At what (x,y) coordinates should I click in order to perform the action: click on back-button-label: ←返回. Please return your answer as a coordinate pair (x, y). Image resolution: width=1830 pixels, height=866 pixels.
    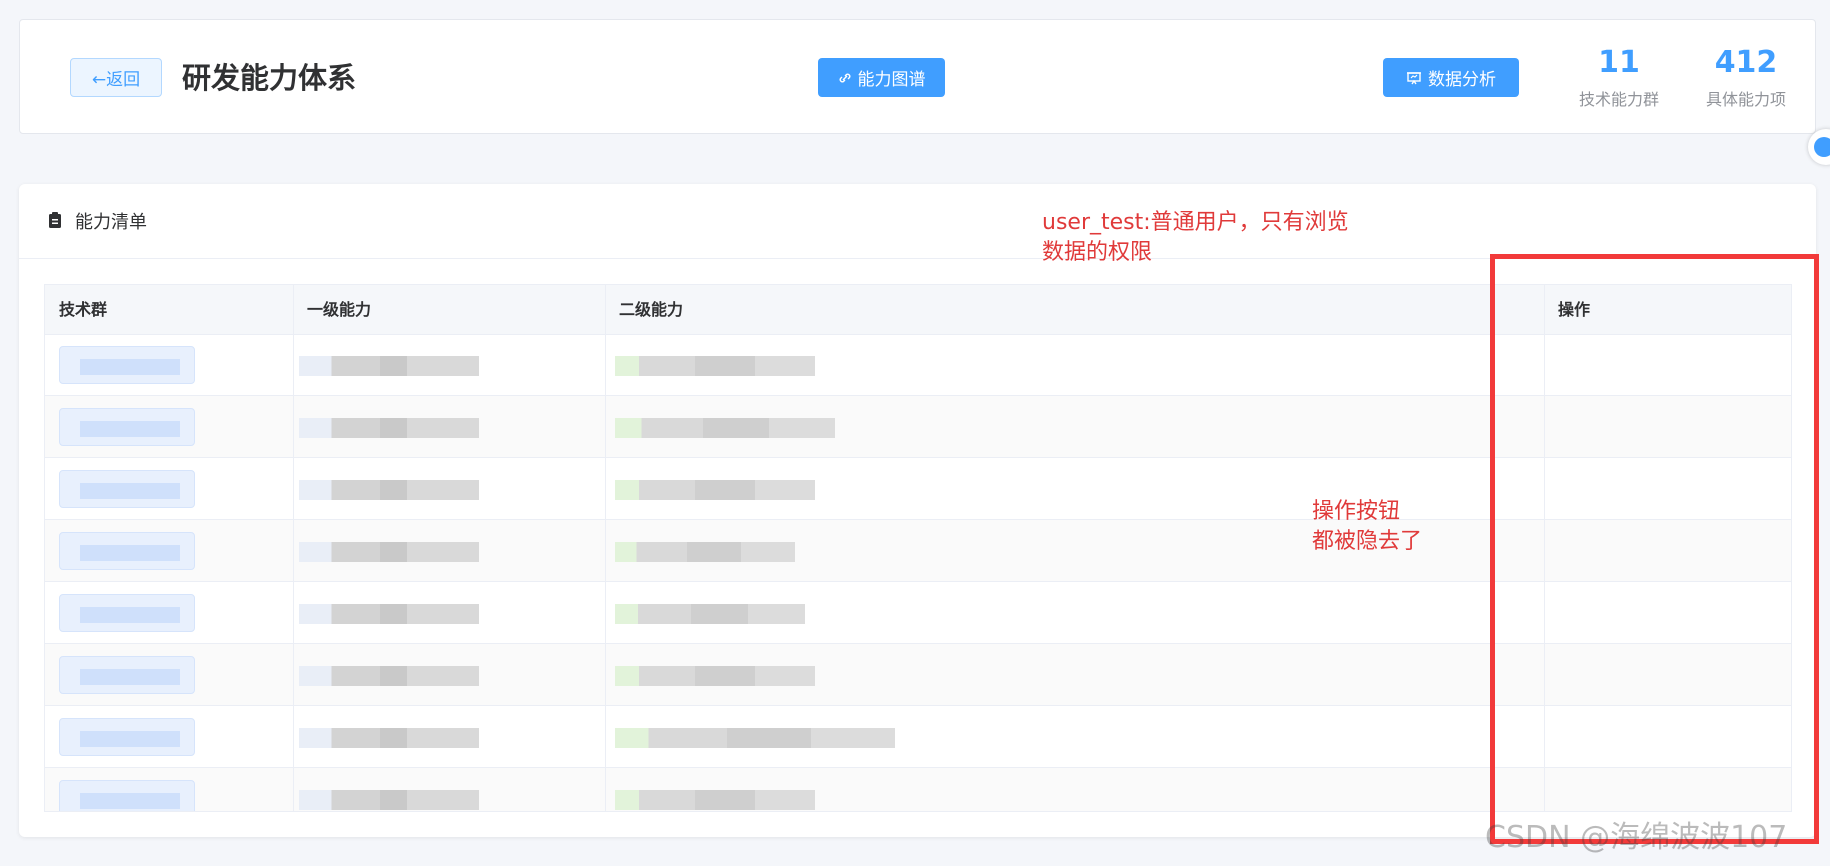
    Looking at the image, I should click on (116, 80).